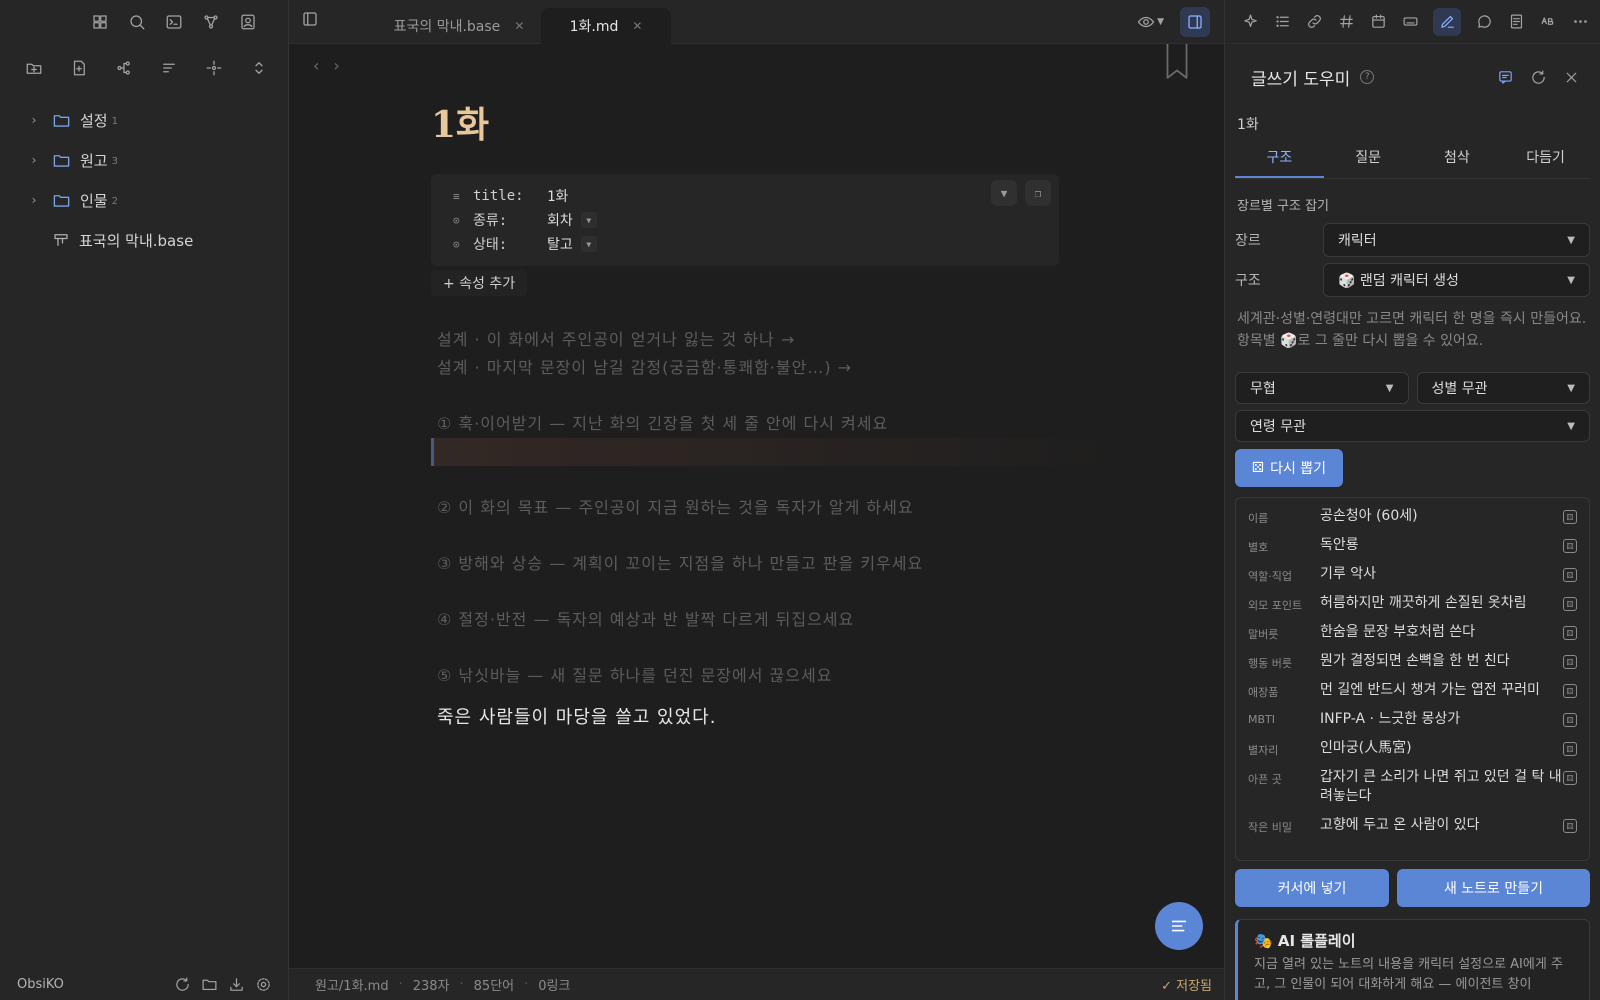 The height and width of the screenshot is (1000, 1600). What do you see at coordinates (784, 452) in the screenshot?
I see `active-line` at bounding box center [784, 452].